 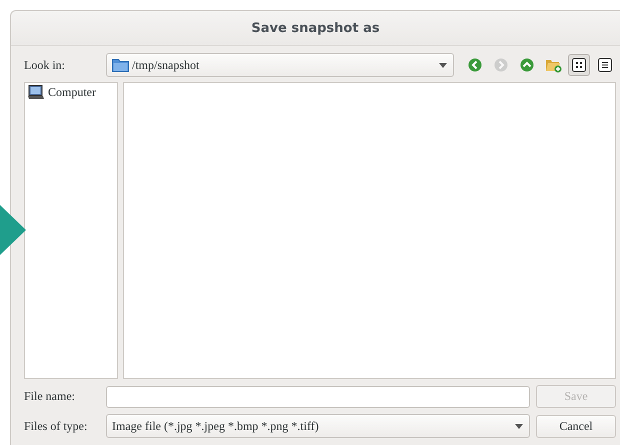 What do you see at coordinates (13, 230) in the screenshot?
I see `play-arrow-icon` at bounding box center [13, 230].